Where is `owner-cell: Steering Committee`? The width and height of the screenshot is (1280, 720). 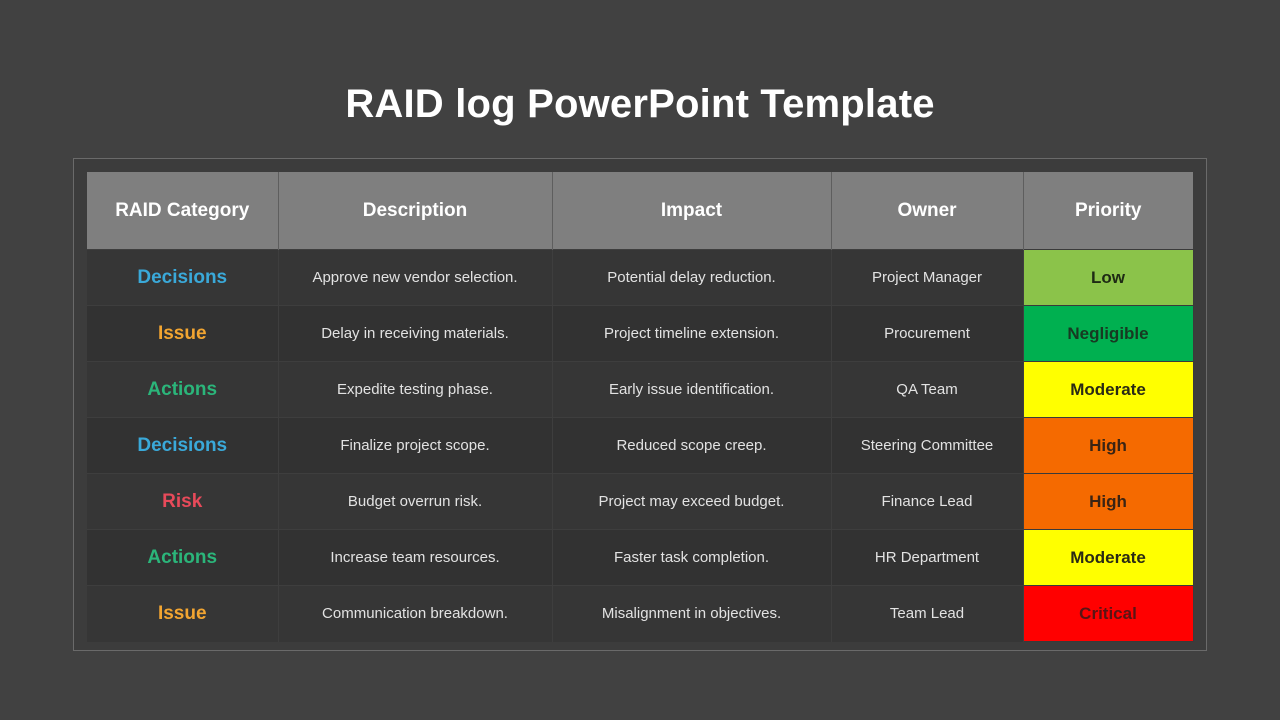
owner-cell: Steering Committee is located at coordinates (927, 445).